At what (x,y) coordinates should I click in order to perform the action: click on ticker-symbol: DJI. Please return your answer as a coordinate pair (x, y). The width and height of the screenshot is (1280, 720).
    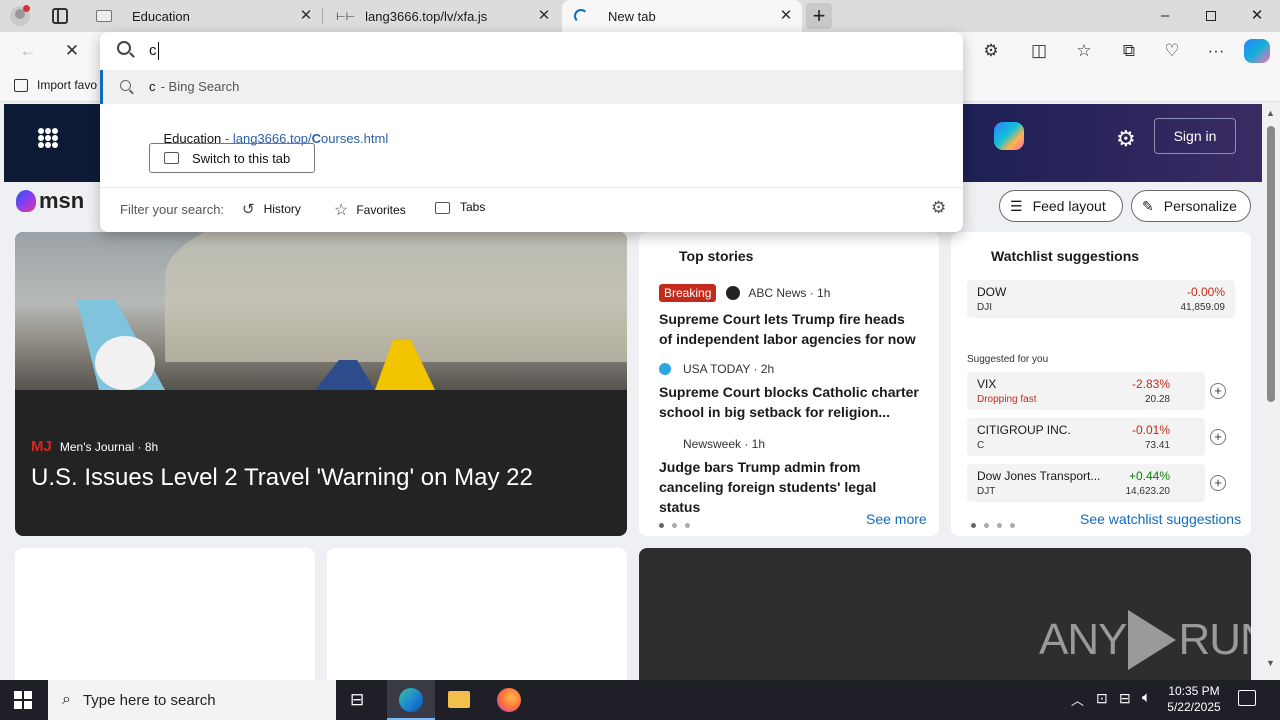
    Looking at the image, I should click on (984, 307).